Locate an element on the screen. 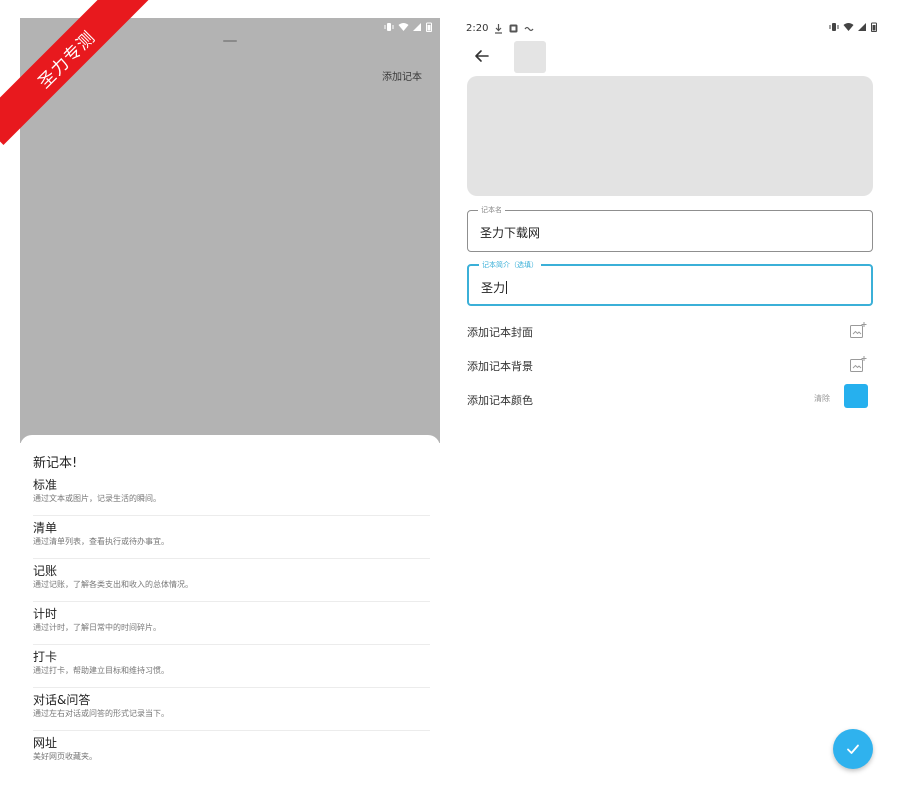  intro-field-value-wrap: 圣力 is located at coordinates (494, 287).